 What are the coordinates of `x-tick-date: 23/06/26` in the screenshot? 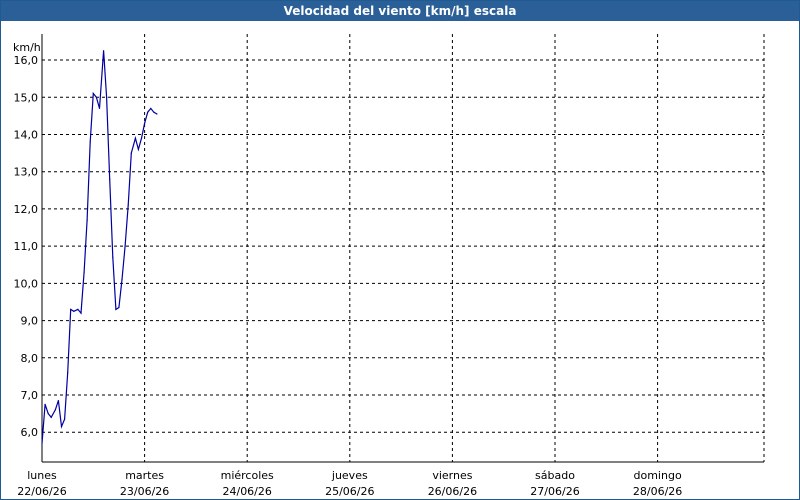 It's located at (144, 491).